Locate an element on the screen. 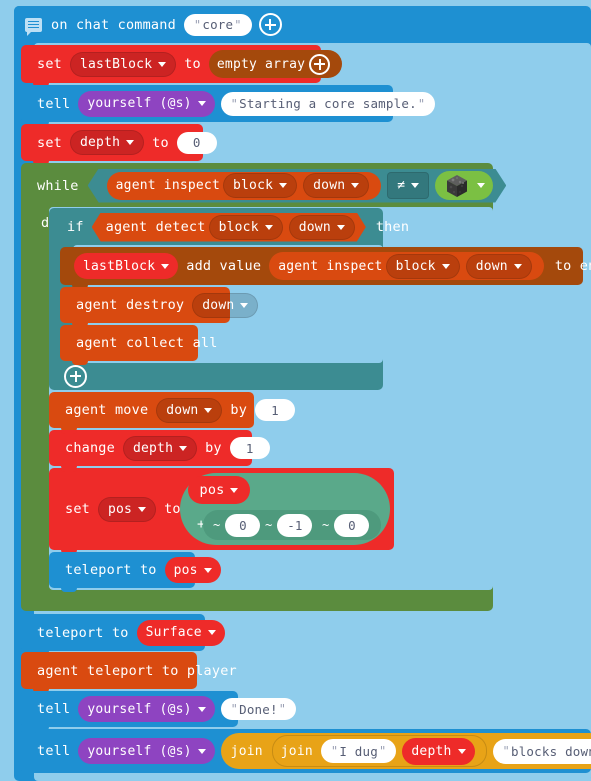  teleport-to-surface-block: teleport to Surface is located at coordinates (123, 634).